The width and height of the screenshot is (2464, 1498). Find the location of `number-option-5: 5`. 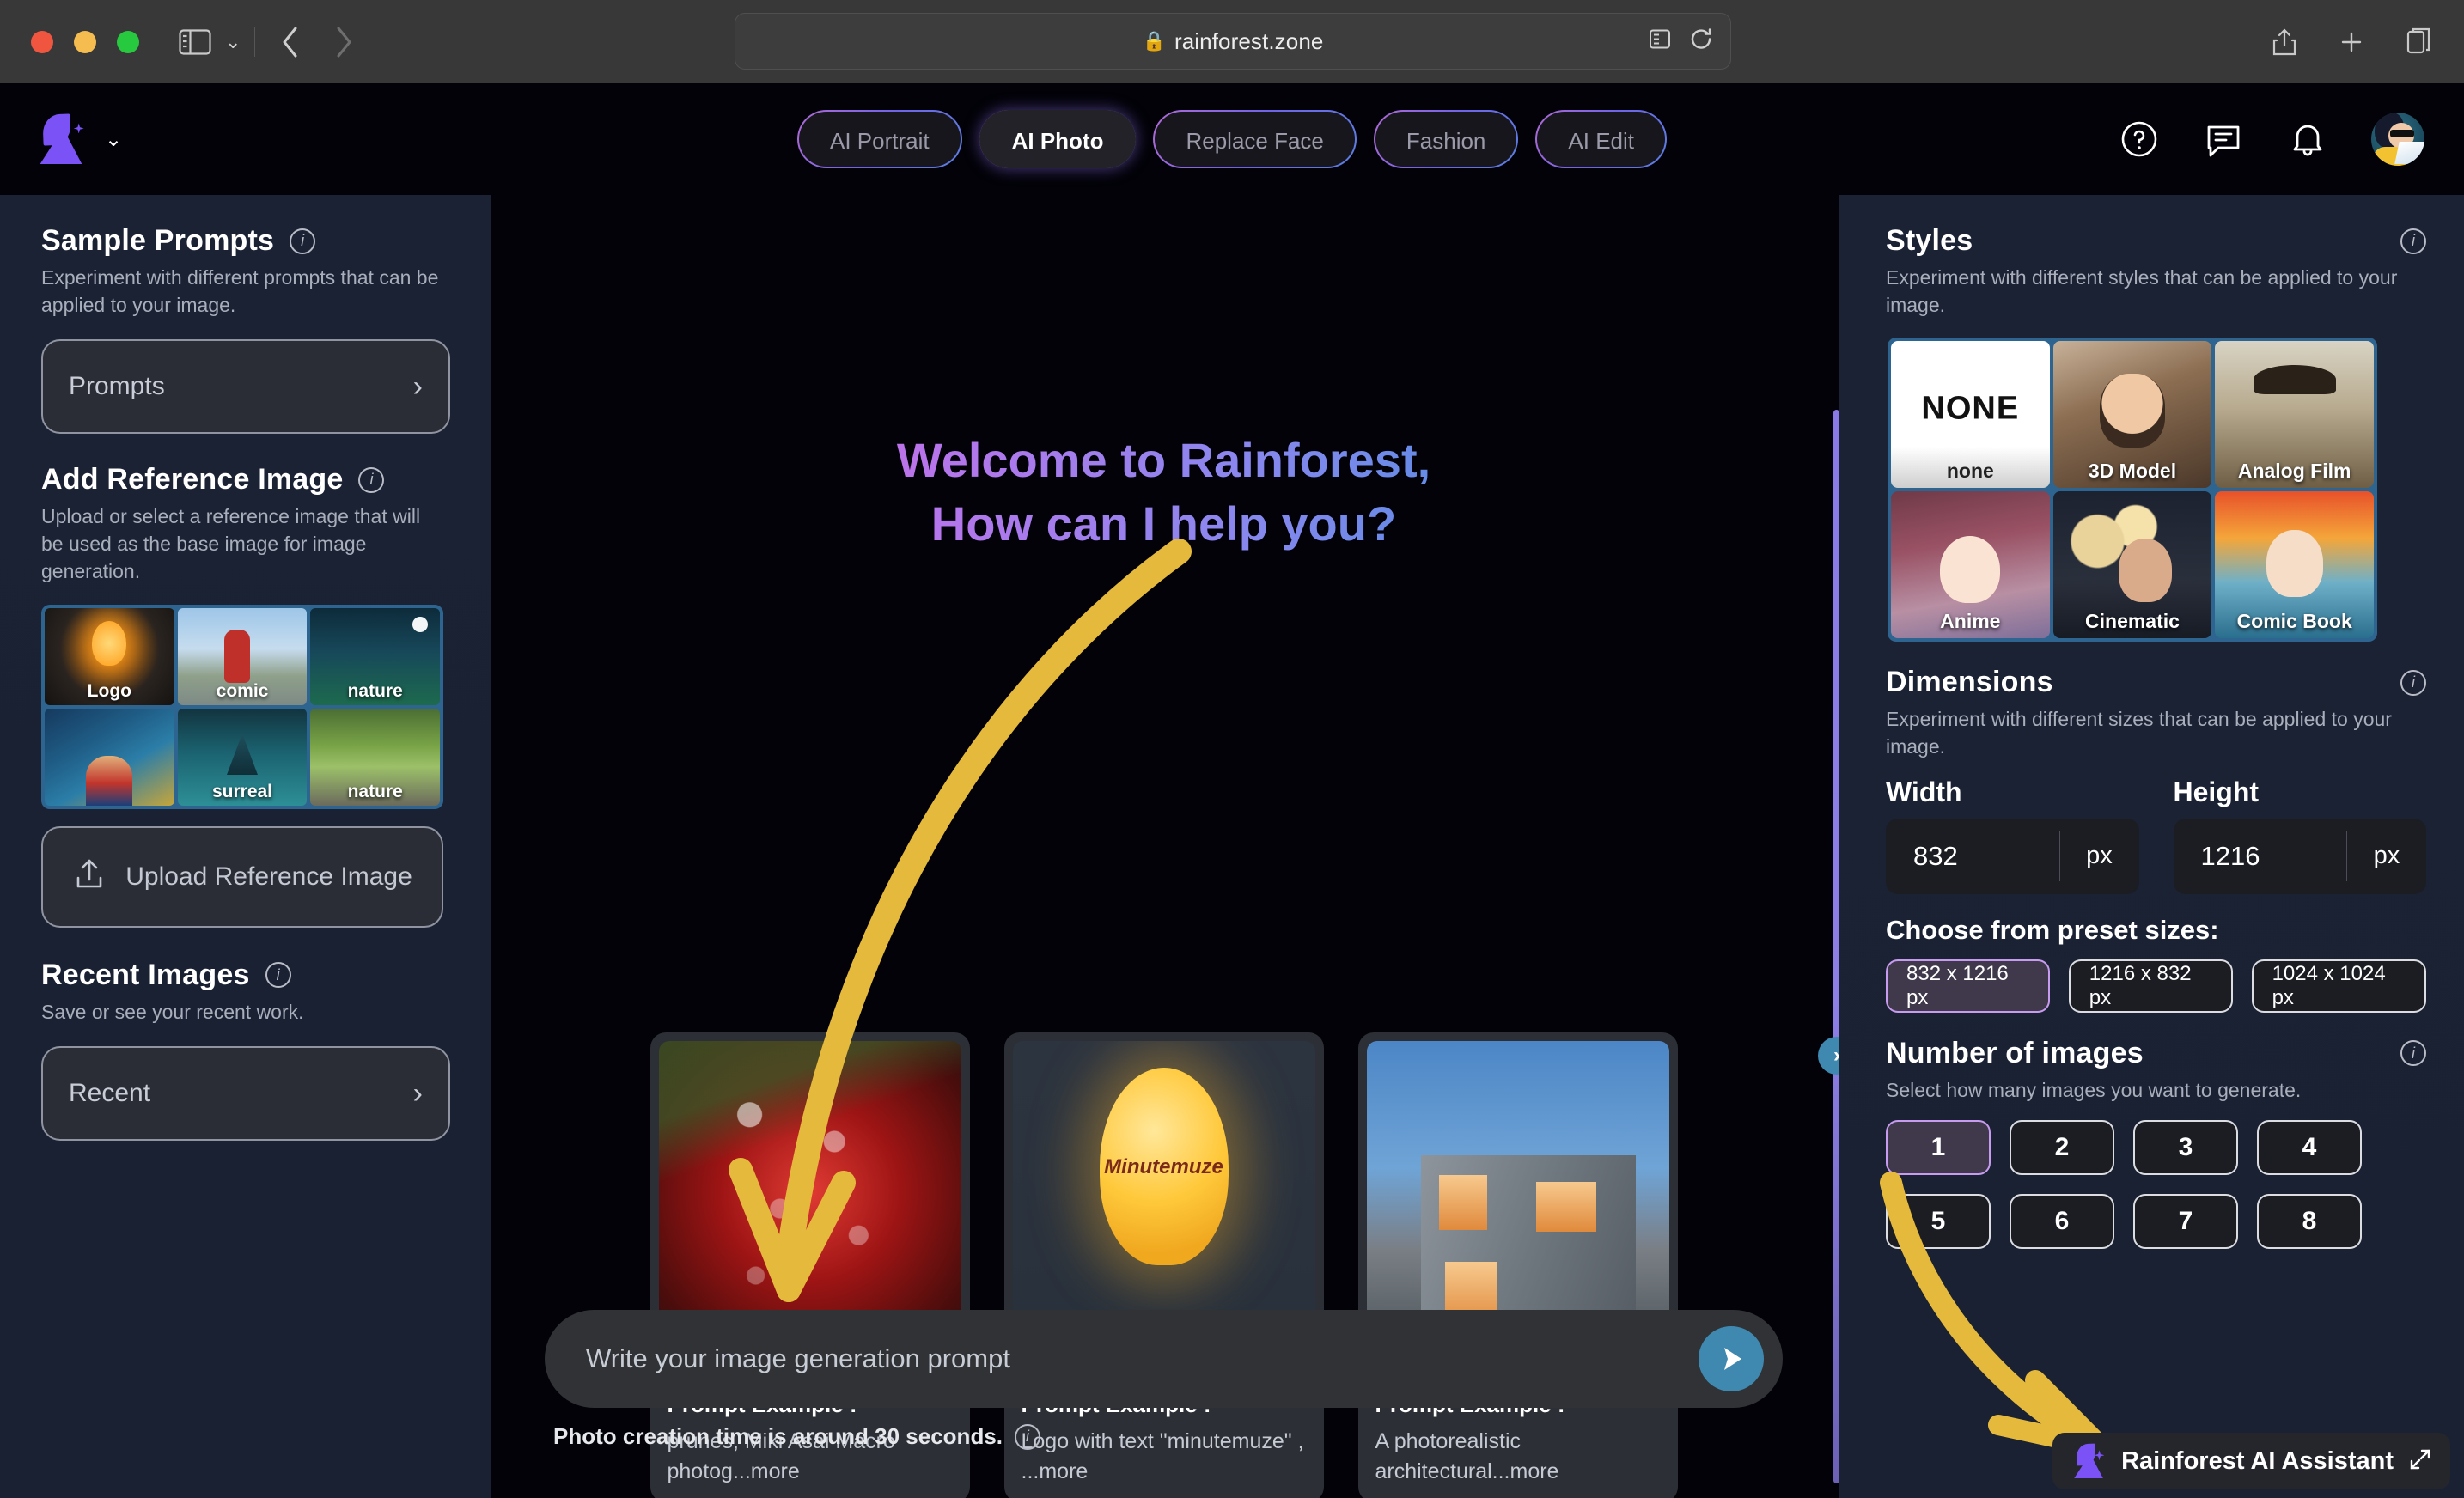

number-option-5: 5 is located at coordinates (1938, 1221).